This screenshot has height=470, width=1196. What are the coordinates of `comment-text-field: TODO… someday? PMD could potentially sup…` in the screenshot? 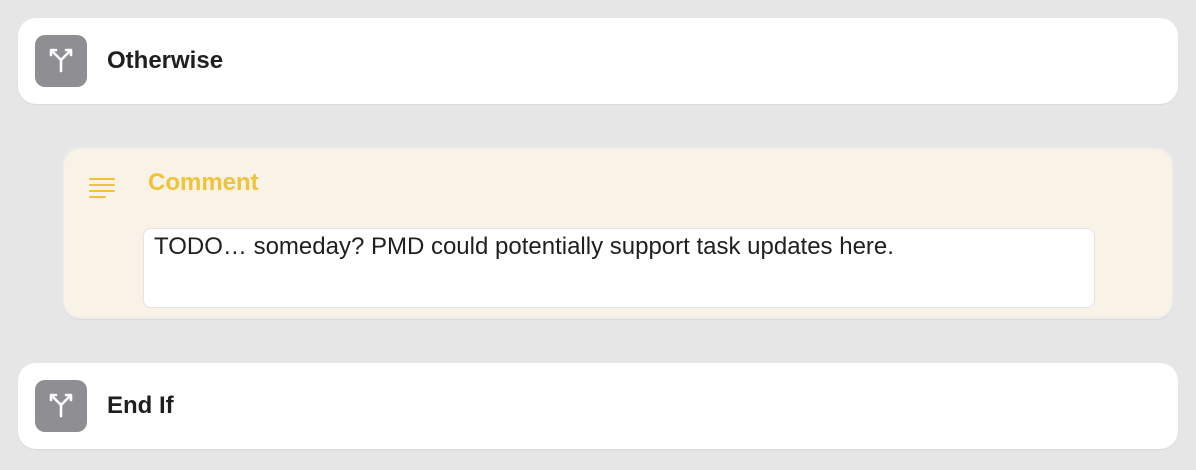 It's located at (619, 268).